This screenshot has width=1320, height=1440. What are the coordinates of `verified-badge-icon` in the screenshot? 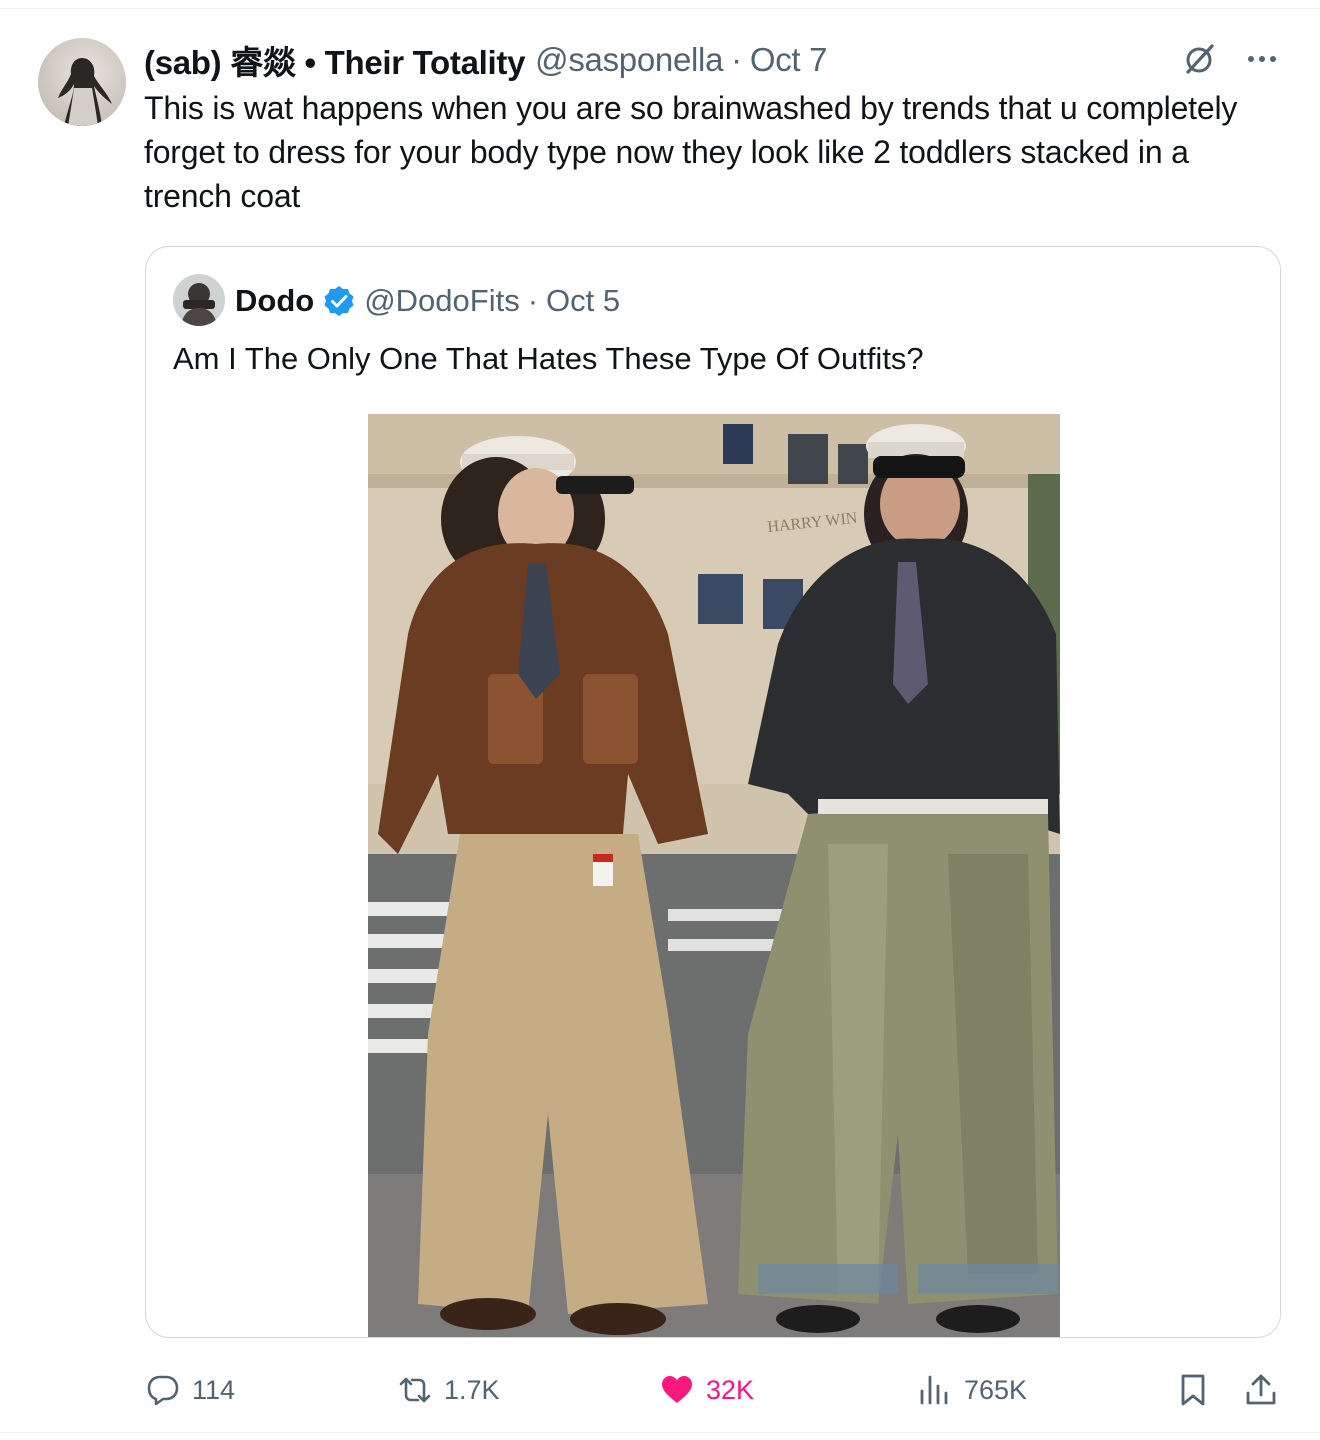 It's located at (339, 301).